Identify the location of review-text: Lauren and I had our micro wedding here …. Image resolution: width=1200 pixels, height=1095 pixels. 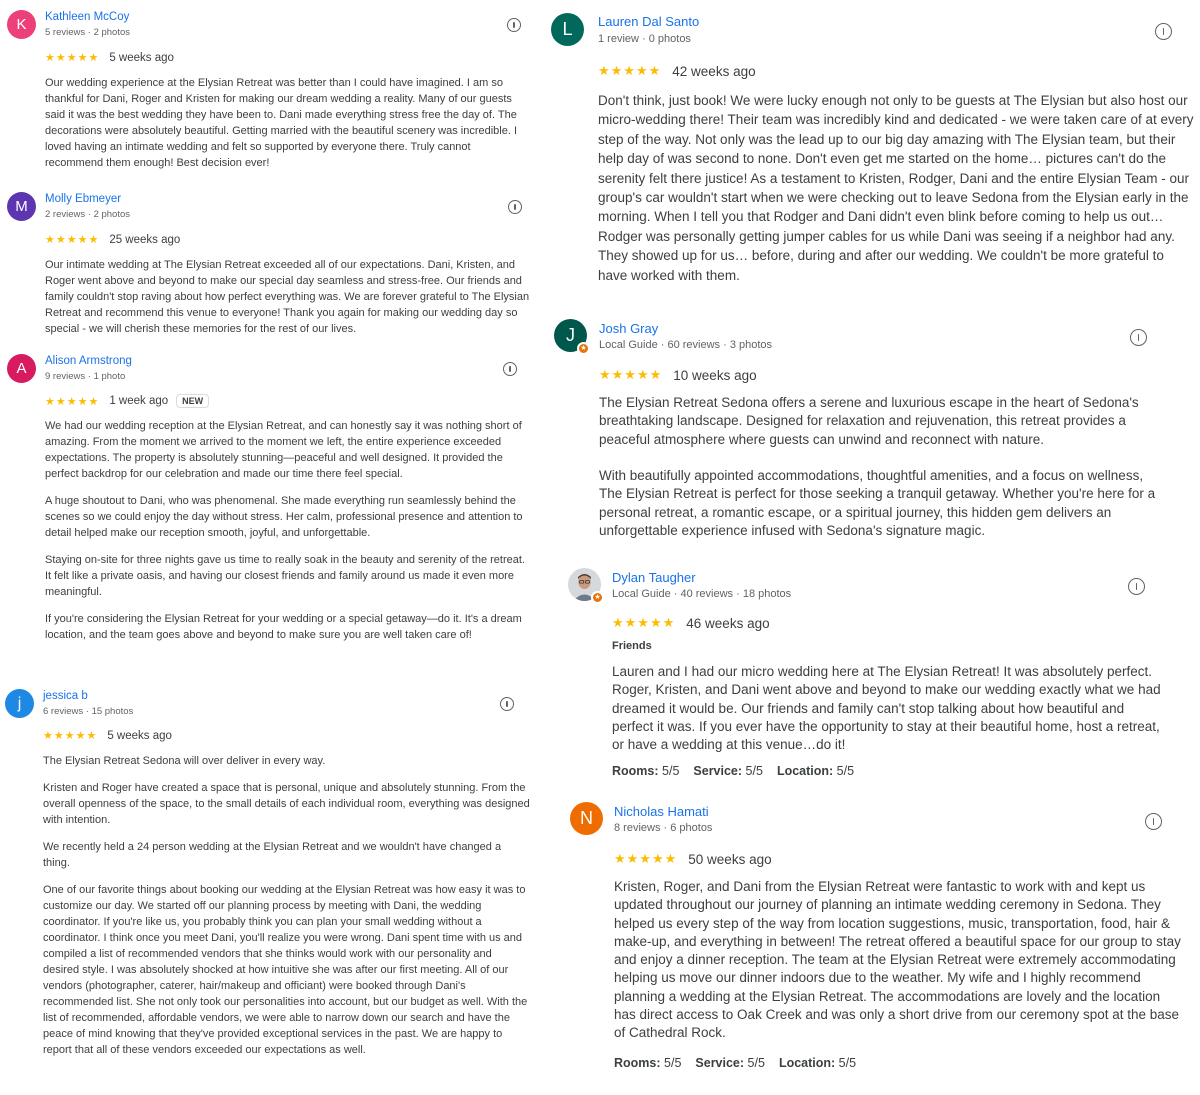
(889, 708).